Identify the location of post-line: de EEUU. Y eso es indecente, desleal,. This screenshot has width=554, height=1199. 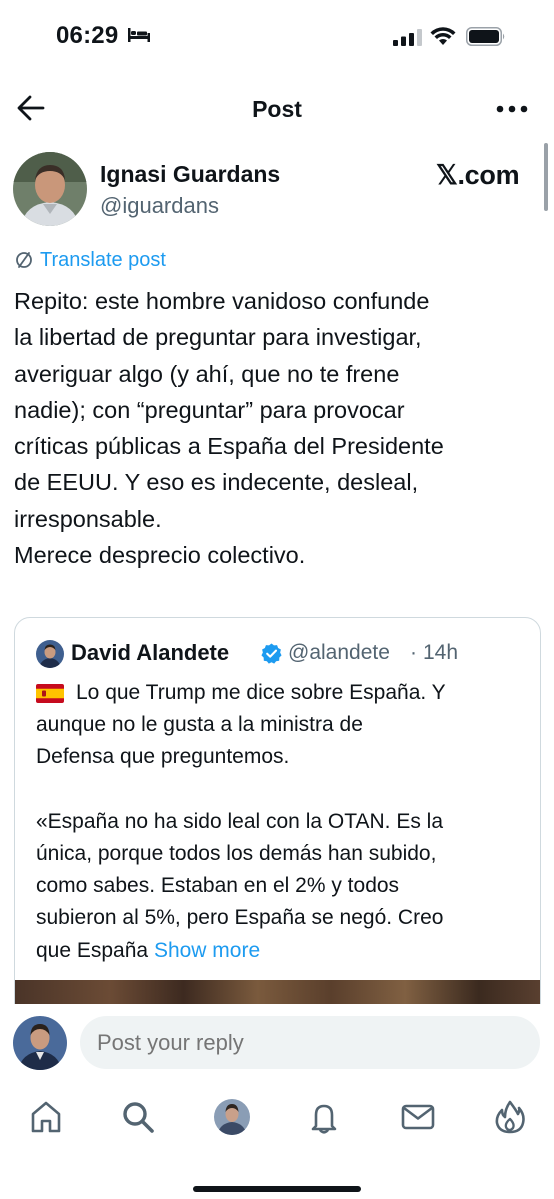
(216, 482).